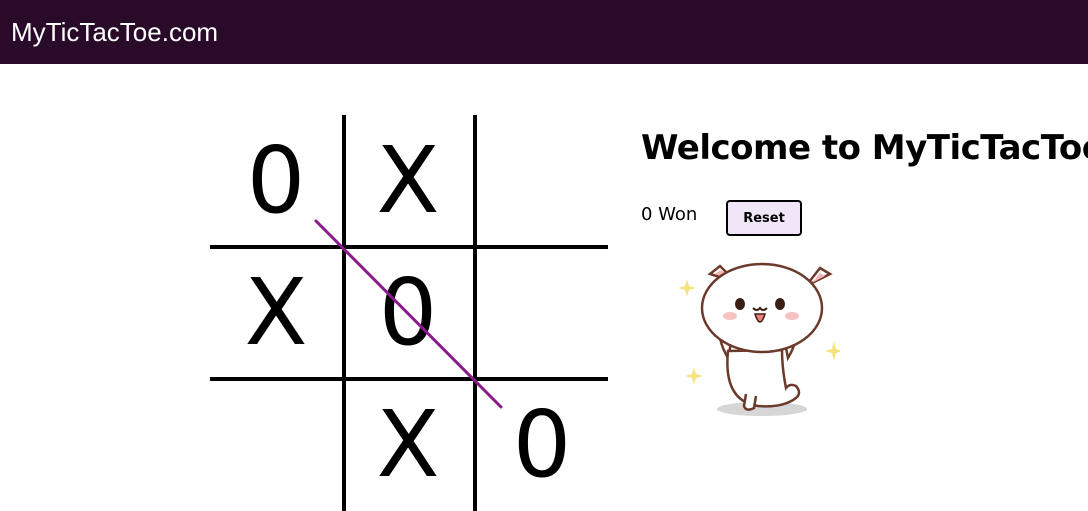  I want to click on board-cell-r3-c2: X, so click(408, 445).